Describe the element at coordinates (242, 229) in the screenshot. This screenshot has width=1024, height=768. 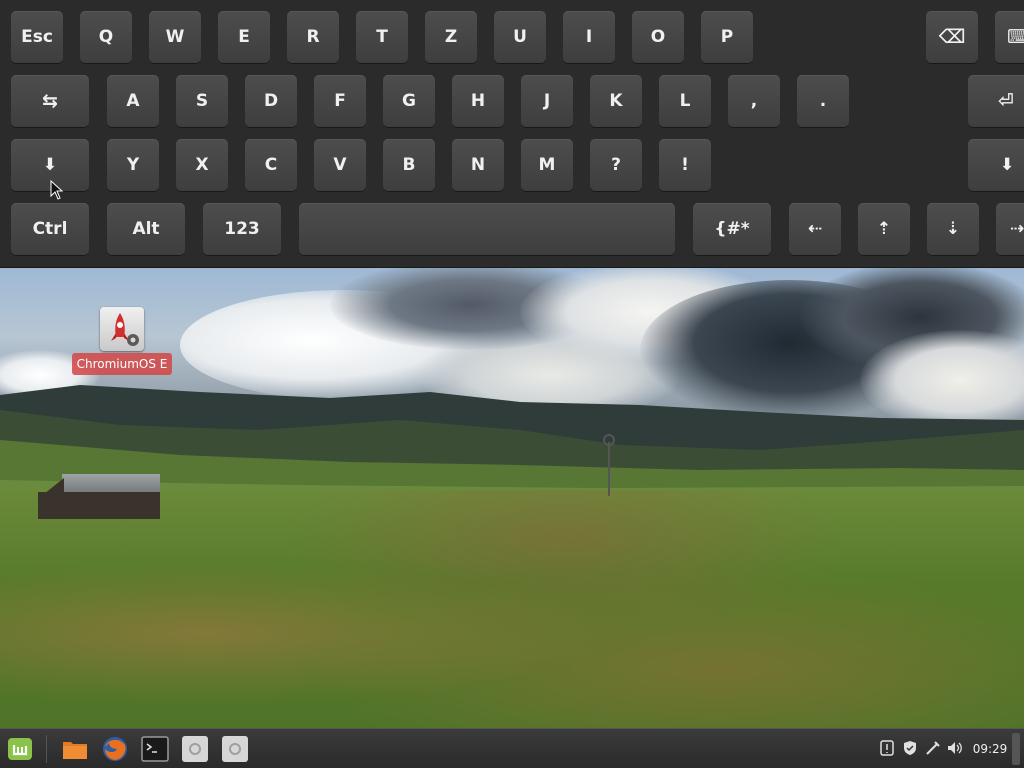
I see `key-numbers: 123` at that location.